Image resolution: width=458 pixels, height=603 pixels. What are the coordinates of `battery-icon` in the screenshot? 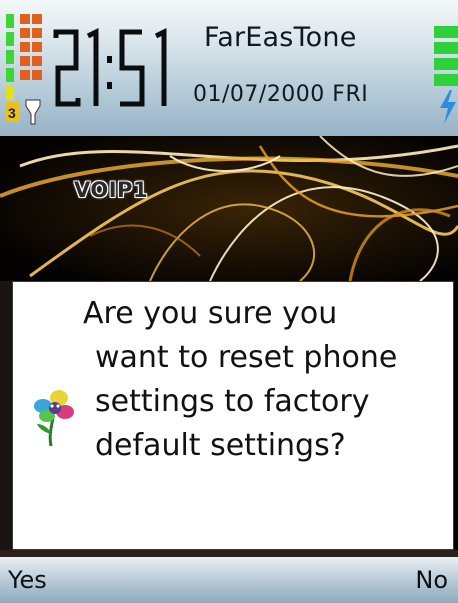 It's located at (446, 75).